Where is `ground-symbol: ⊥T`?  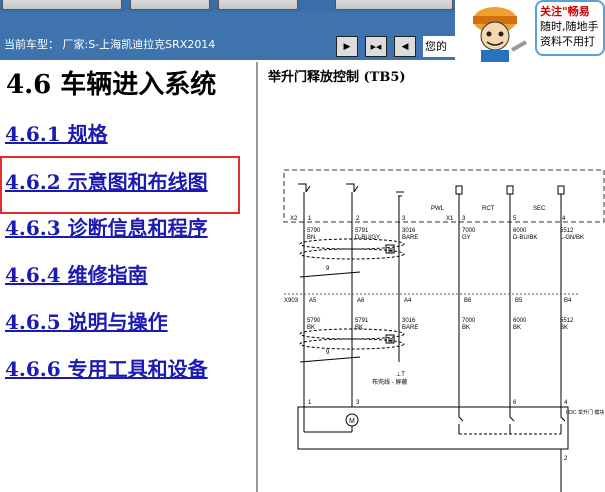
ground-symbol: ⊥T is located at coordinates (400, 374).